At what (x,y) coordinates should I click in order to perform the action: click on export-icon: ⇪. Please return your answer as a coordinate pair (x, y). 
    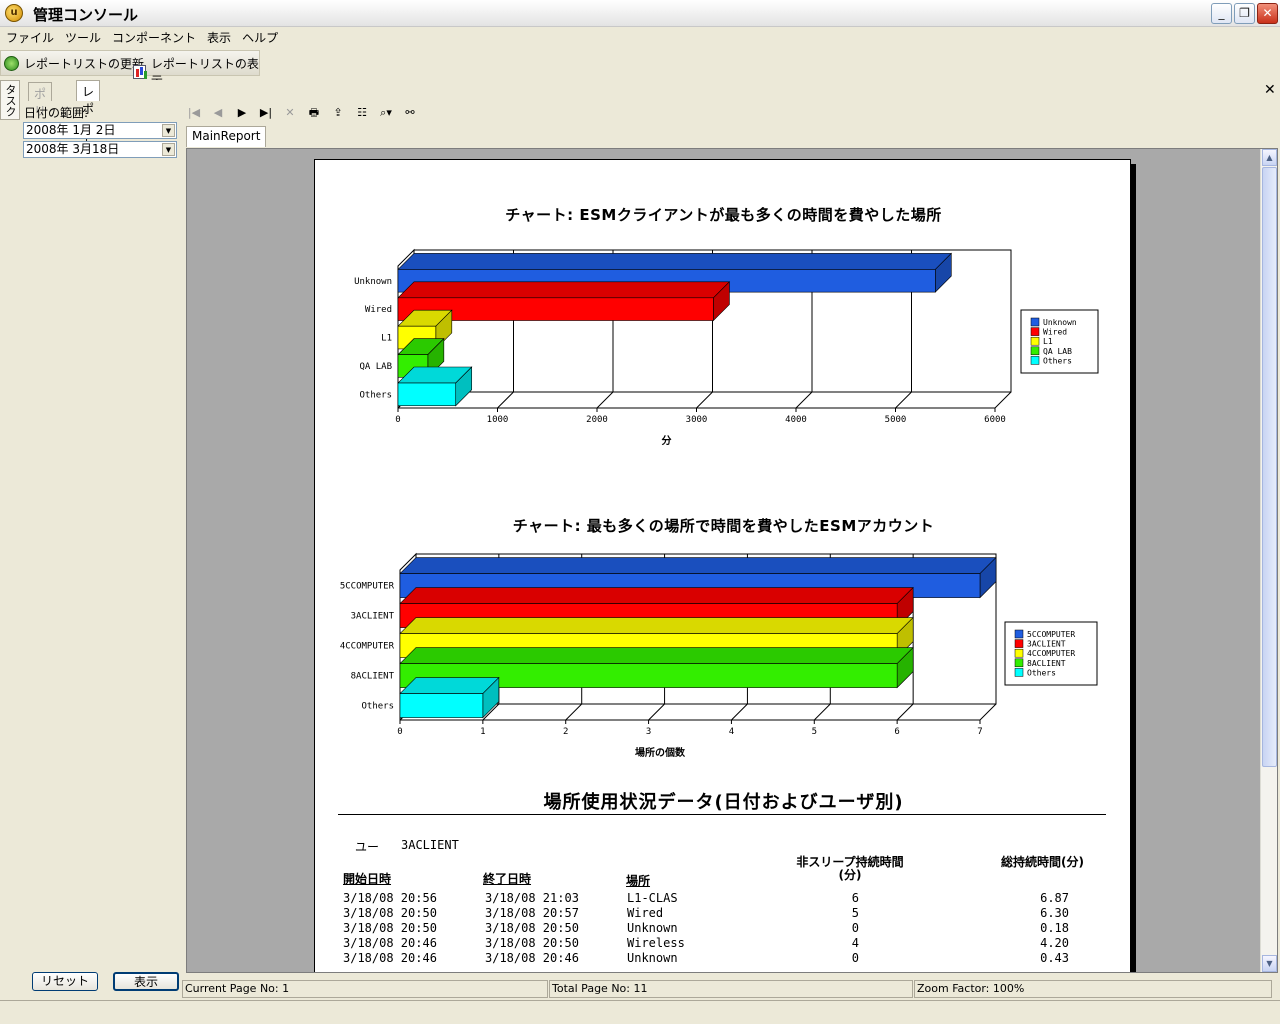
    Looking at the image, I should click on (338, 113).